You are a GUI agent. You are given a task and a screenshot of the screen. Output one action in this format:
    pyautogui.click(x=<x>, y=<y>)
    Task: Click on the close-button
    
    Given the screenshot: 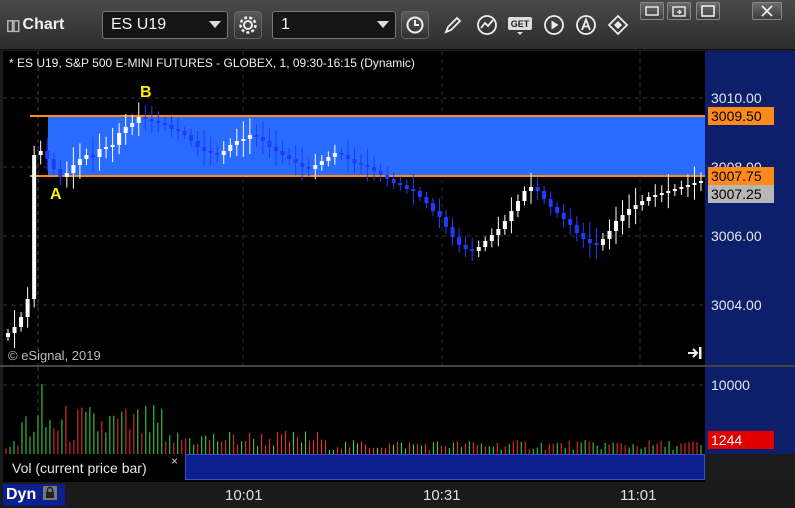 What is the action you would take?
    pyautogui.click(x=767, y=11)
    